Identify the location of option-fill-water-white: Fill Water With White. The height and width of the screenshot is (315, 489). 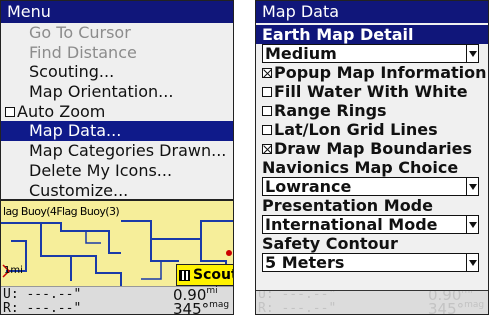
(372, 91).